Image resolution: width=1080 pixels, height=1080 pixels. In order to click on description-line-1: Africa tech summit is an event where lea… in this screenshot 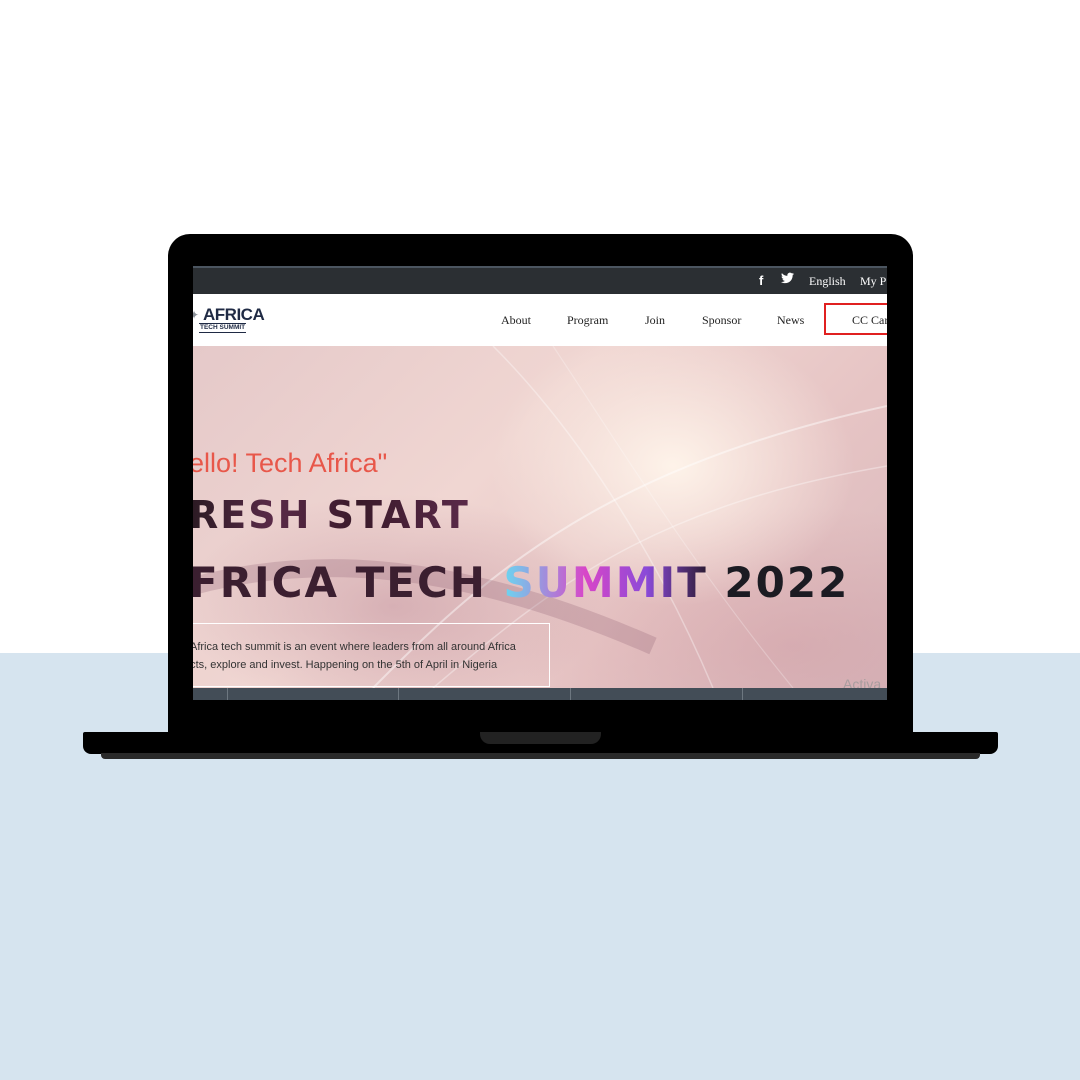, I will do `click(354, 647)`.